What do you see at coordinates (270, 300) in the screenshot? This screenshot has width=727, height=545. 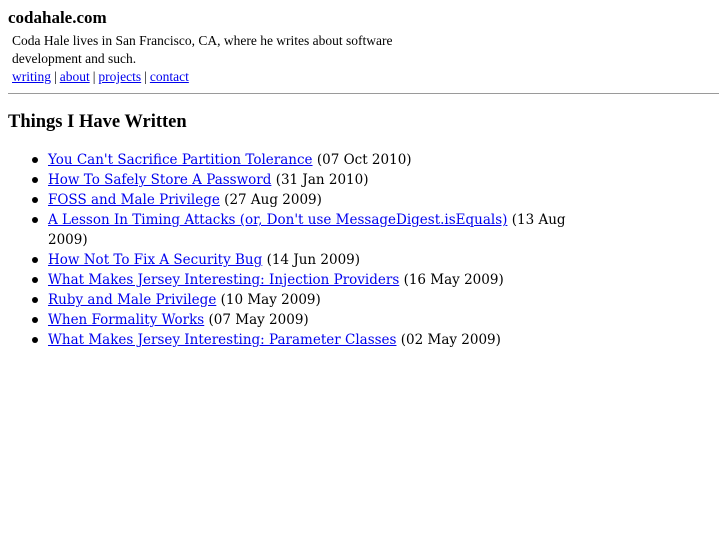 I see `post-date: (10 May 2009)` at bounding box center [270, 300].